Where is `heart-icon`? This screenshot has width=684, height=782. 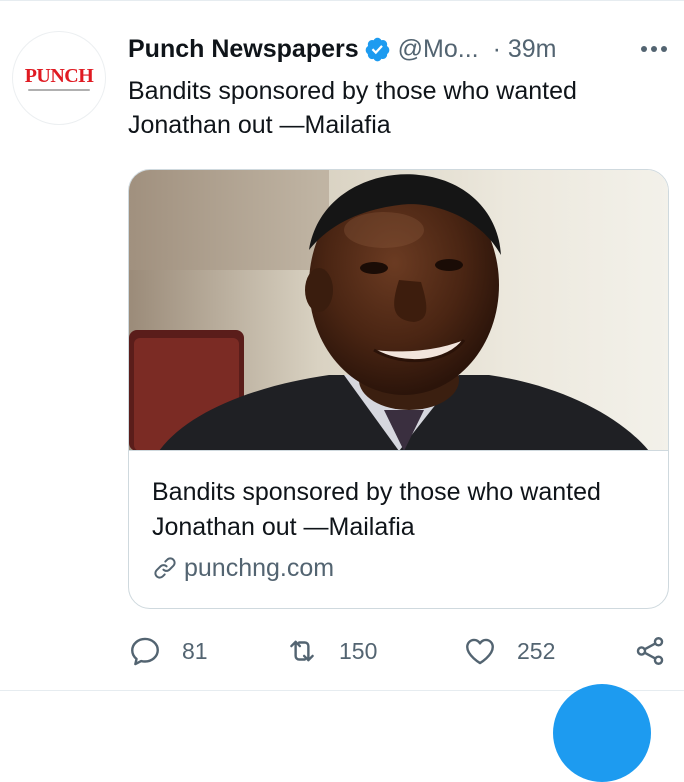
heart-icon is located at coordinates (480, 651).